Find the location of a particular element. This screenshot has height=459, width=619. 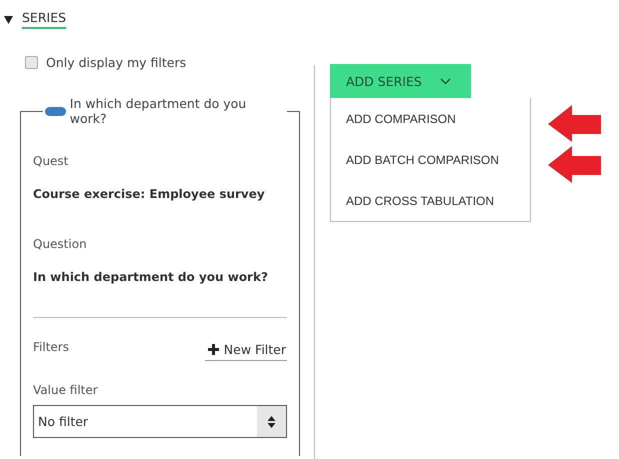

value-filter-label: Value filter is located at coordinates (66, 390).